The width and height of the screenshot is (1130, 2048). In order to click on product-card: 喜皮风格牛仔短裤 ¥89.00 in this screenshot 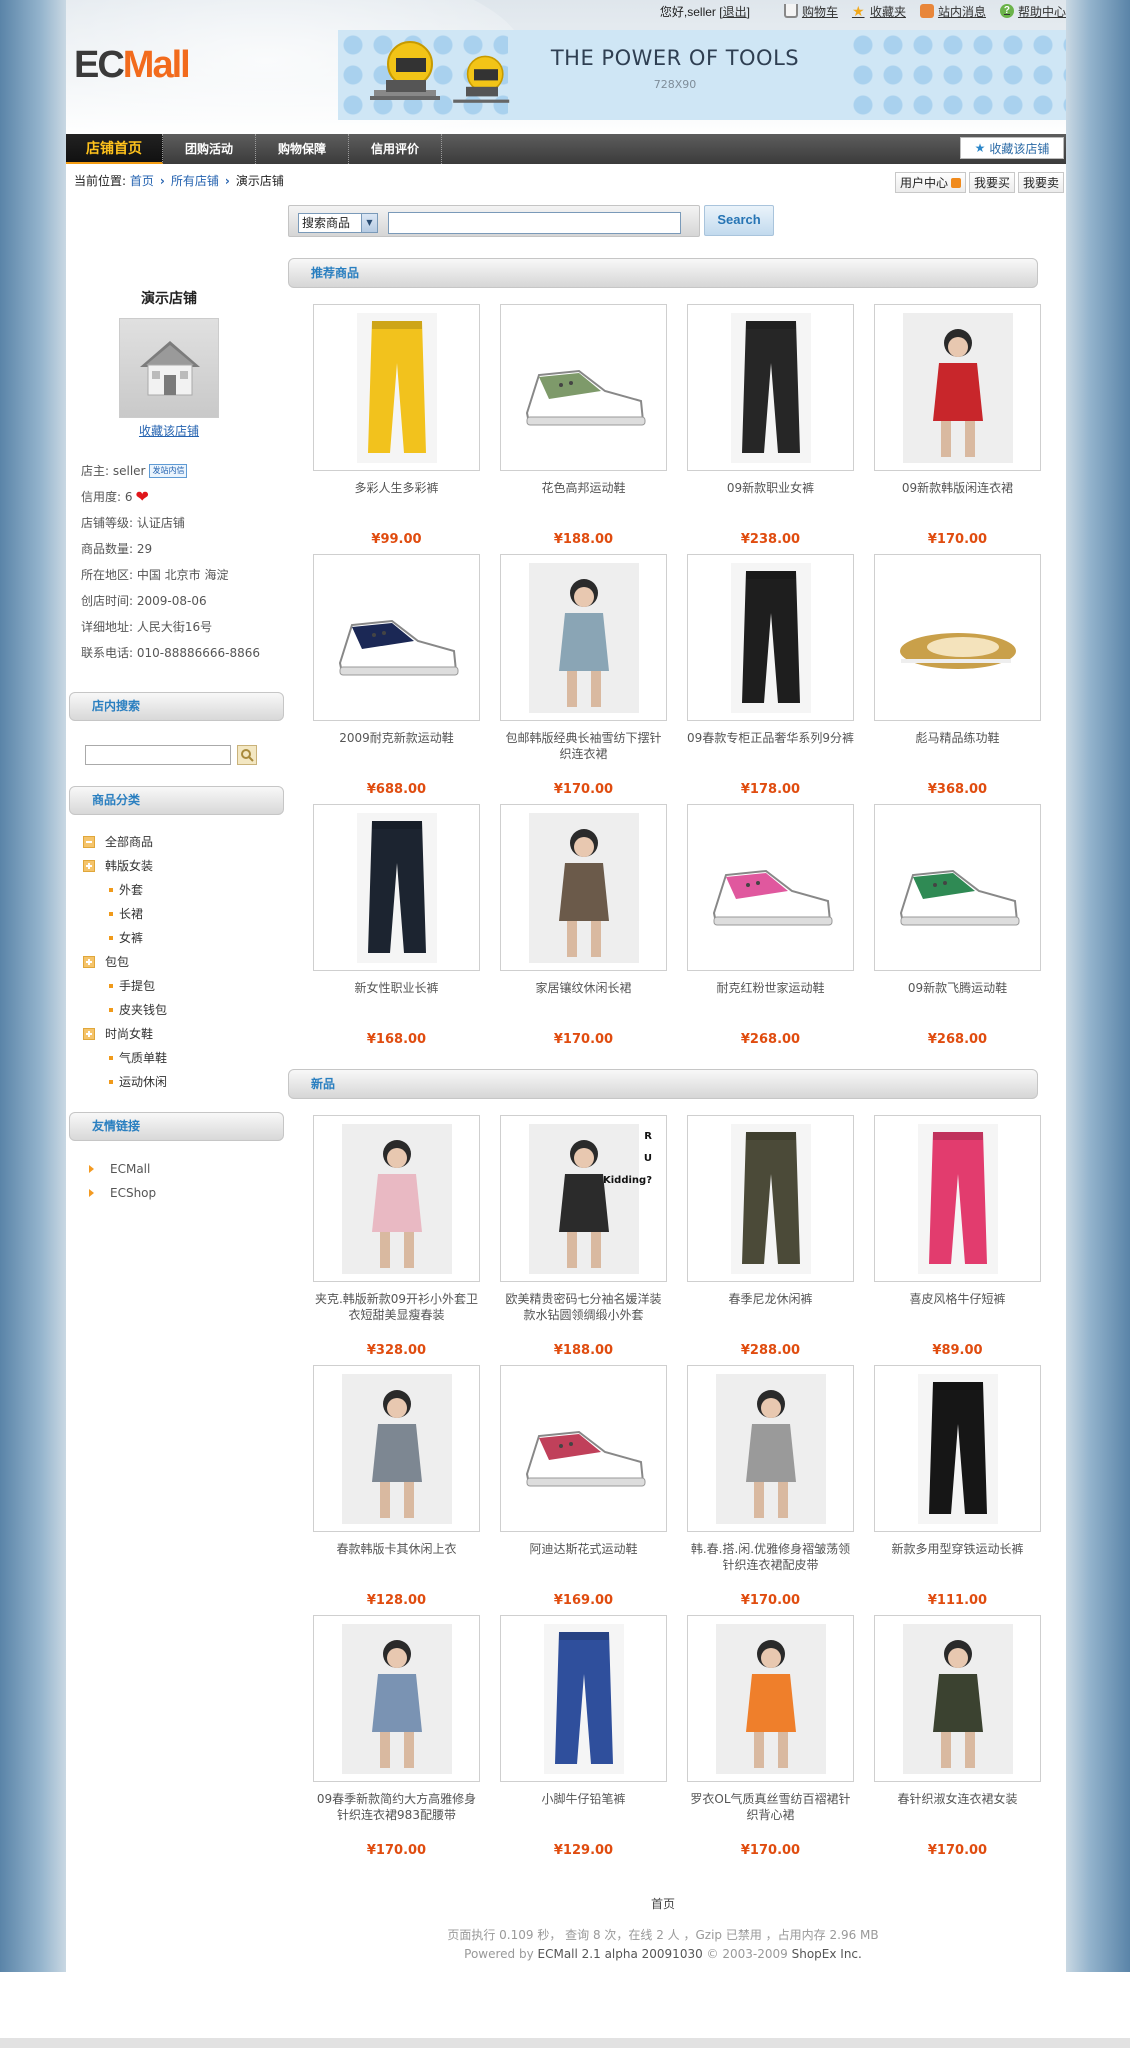, I will do `click(967, 1240)`.